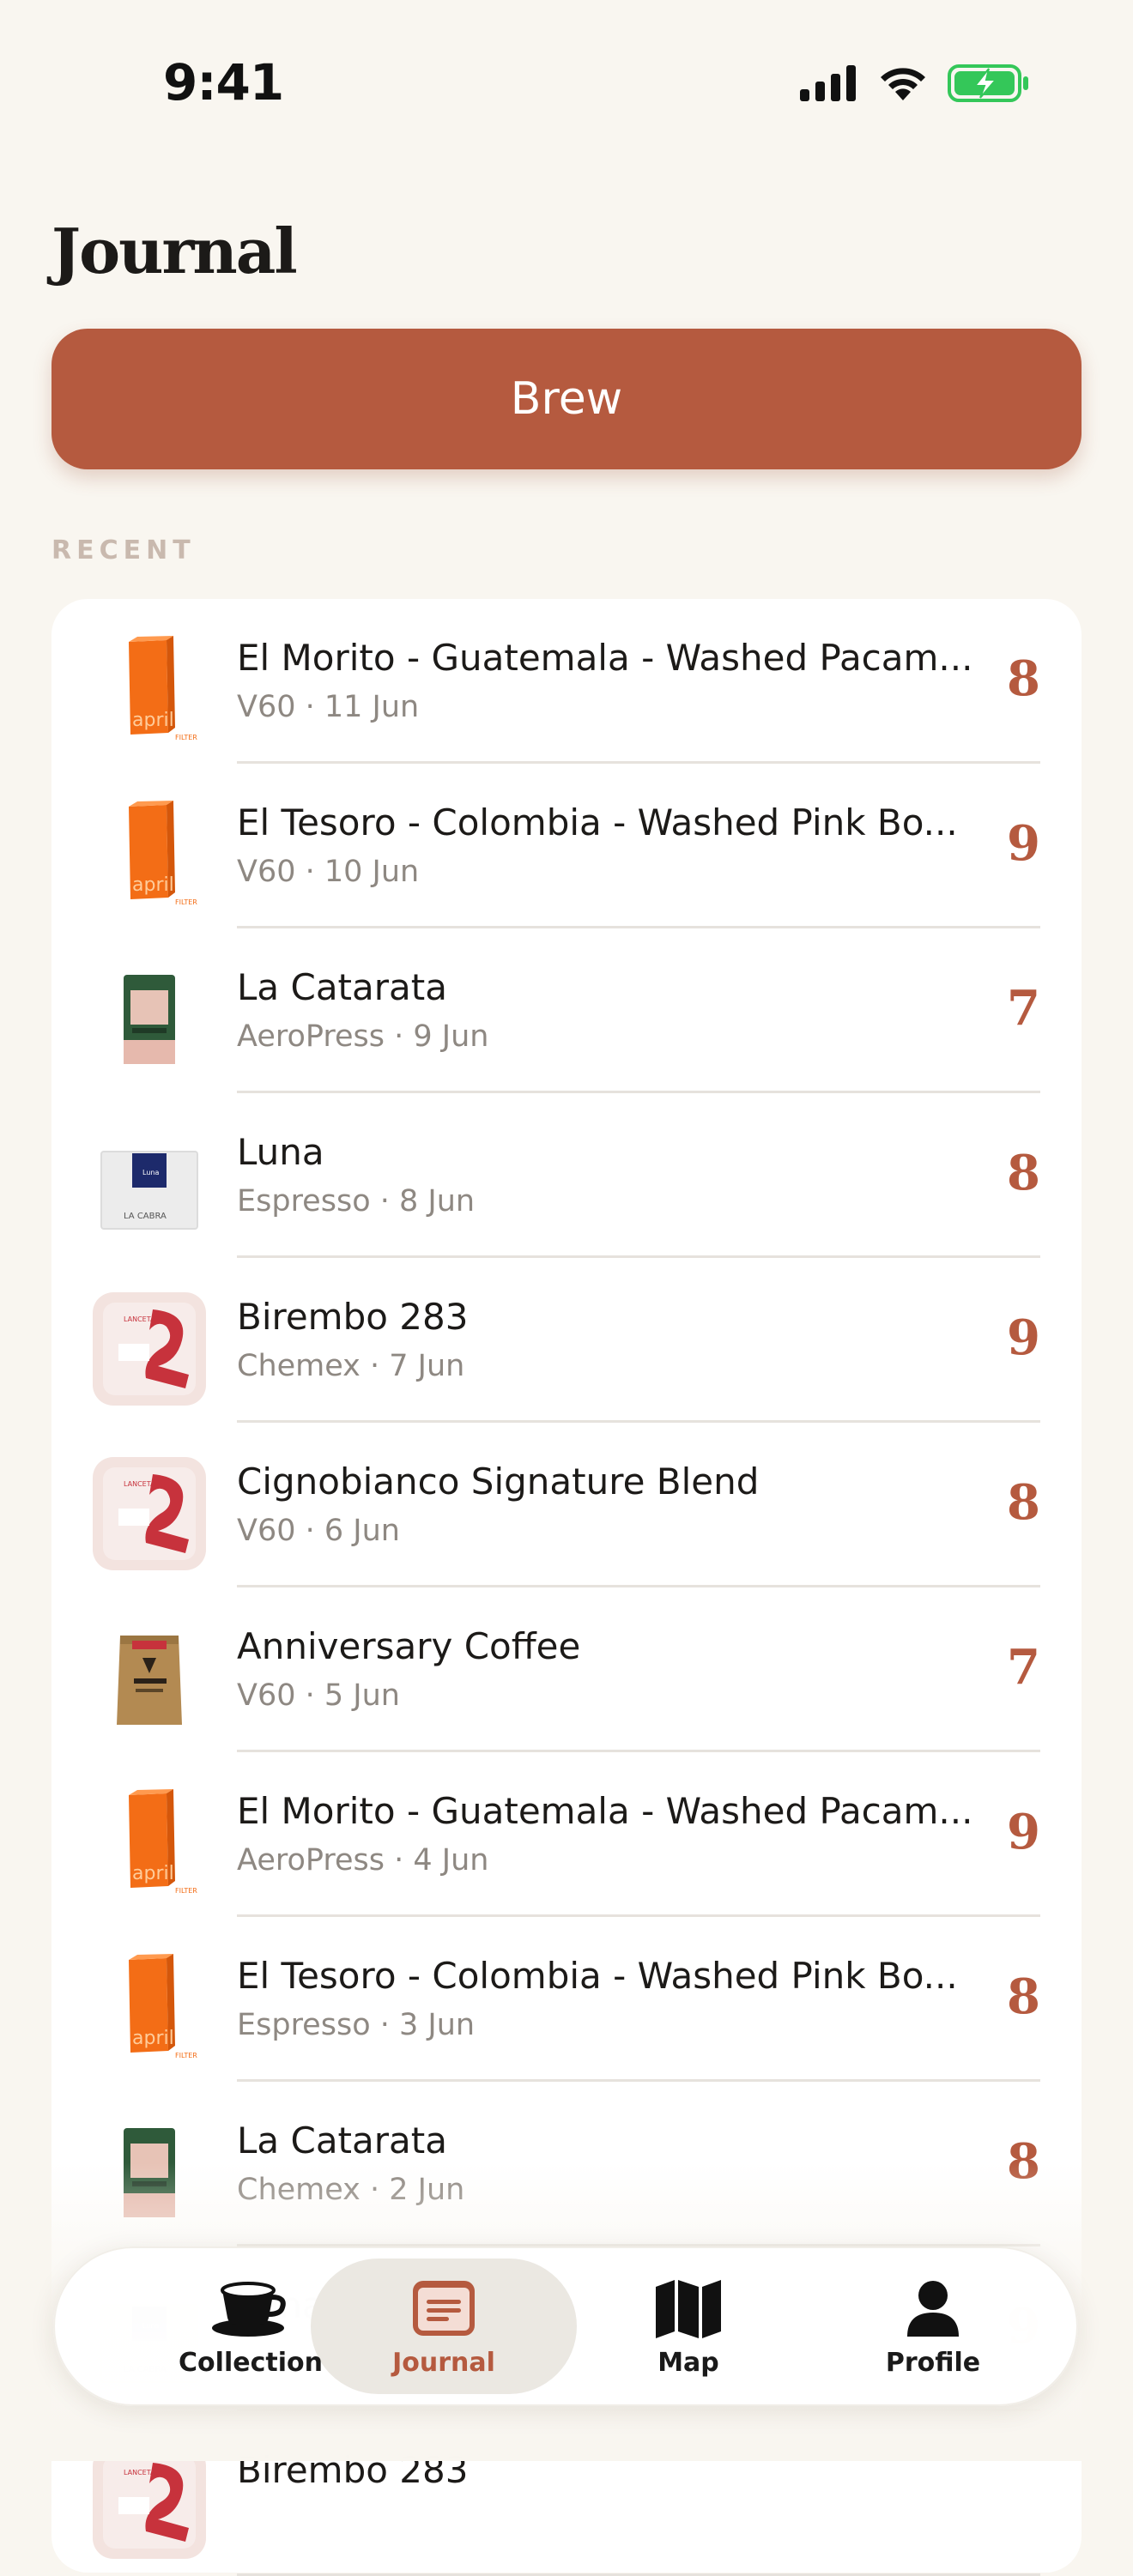 This screenshot has width=1133, height=2576. What do you see at coordinates (498, 1481) in the screenshot?
I see `entry-title: Cignobianco Signature Blend` at bounding box center [498, 1481].